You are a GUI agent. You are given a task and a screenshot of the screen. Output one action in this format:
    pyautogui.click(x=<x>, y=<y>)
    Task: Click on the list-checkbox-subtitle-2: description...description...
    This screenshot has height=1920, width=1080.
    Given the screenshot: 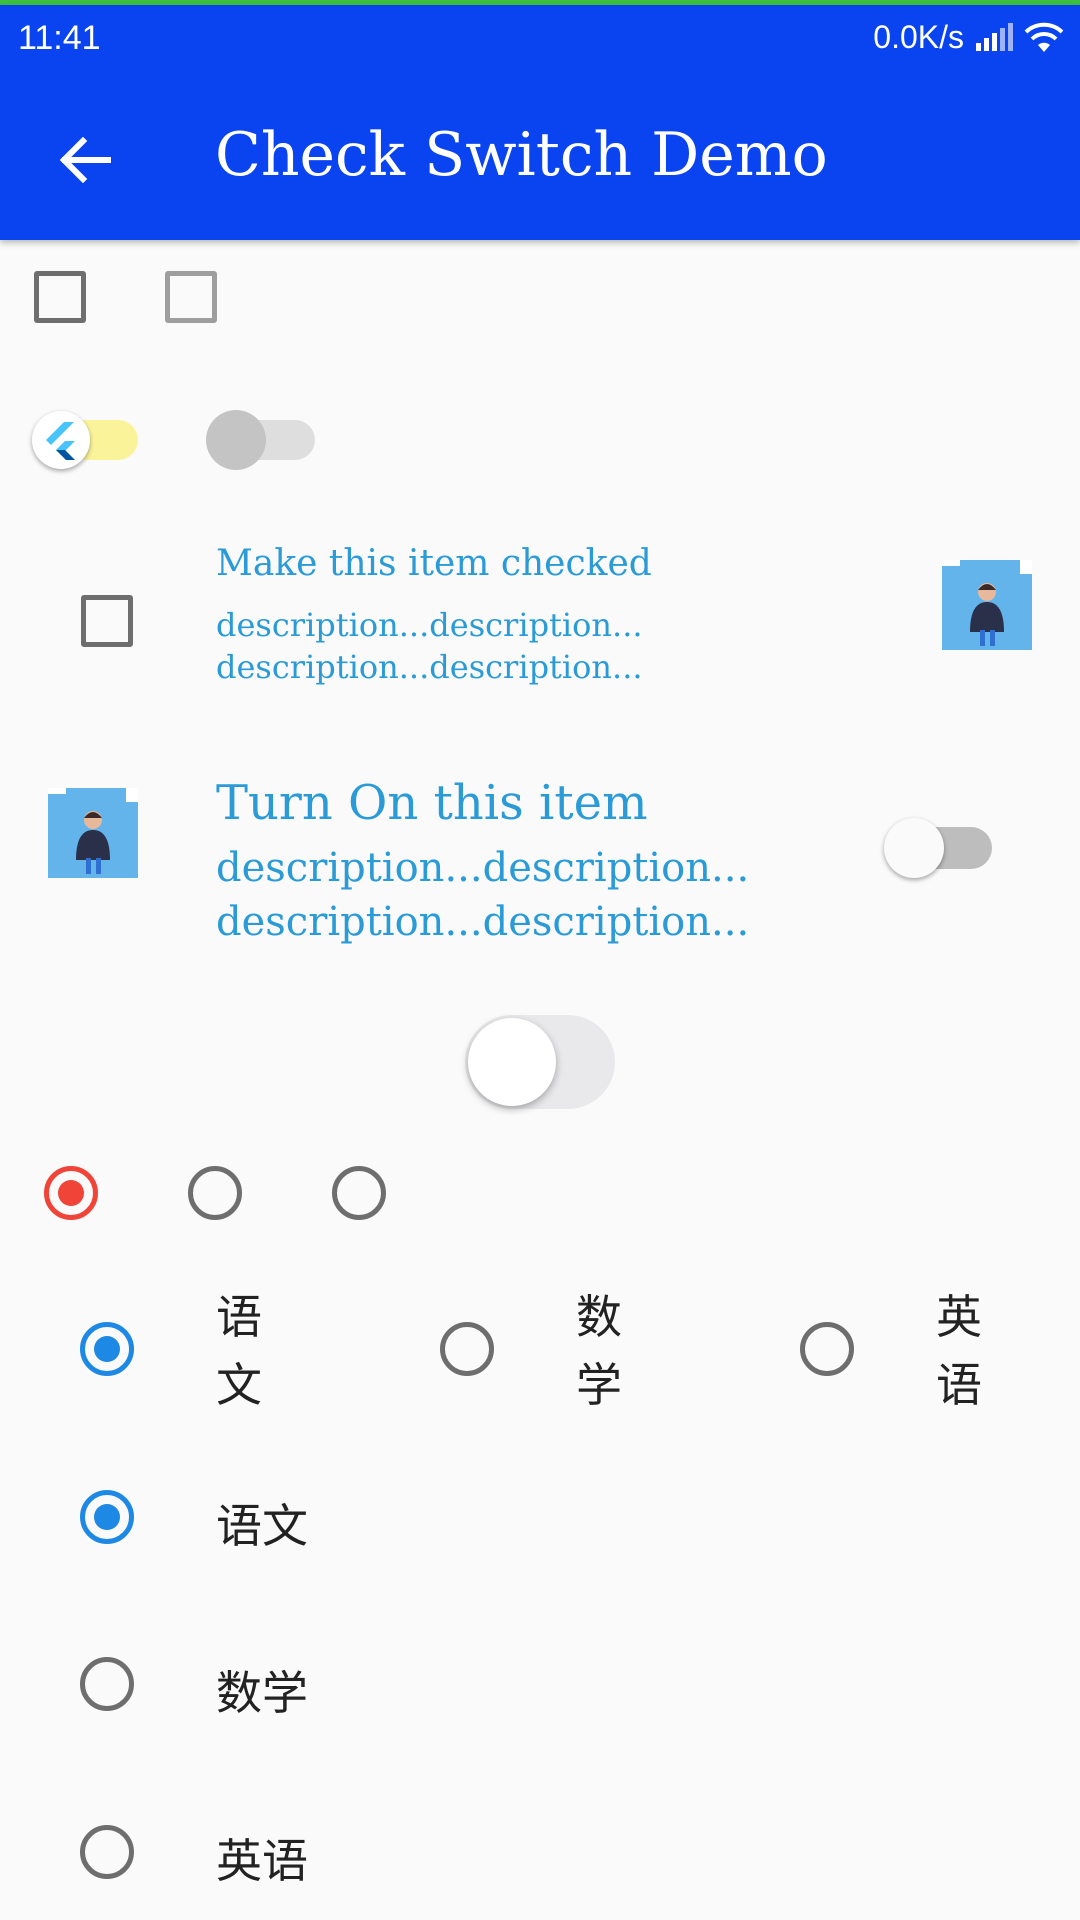 What is the action you would take?
    pyautogui.click(x=429, y=667)
    